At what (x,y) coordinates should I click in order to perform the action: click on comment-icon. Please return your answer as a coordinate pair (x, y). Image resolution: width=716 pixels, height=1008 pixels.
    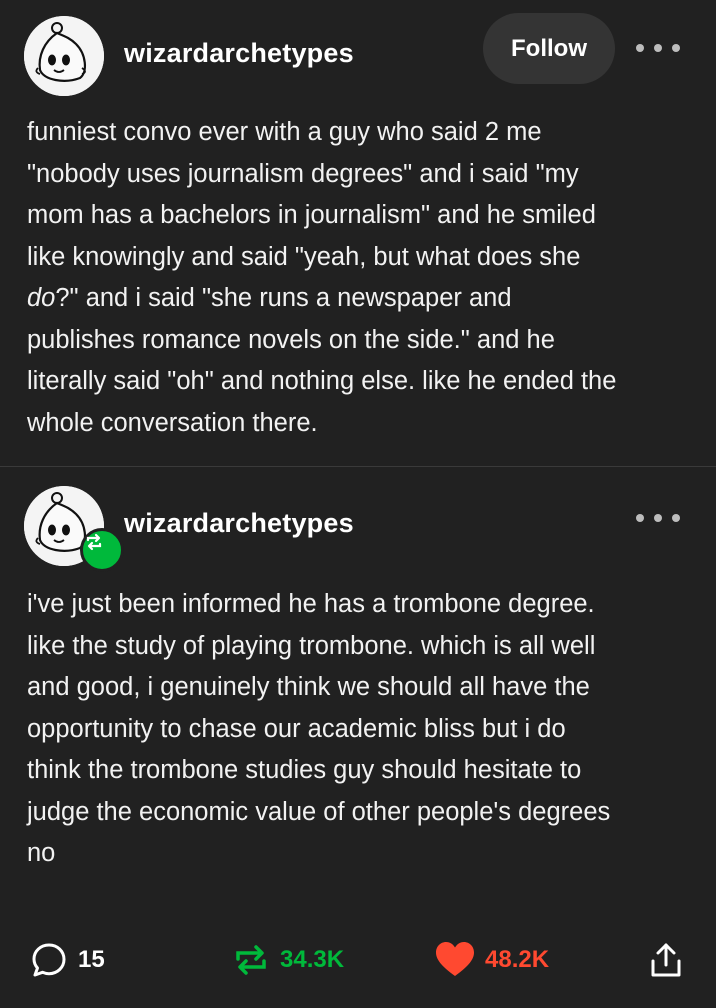
    Looking at the image, I should click on (49, 960).